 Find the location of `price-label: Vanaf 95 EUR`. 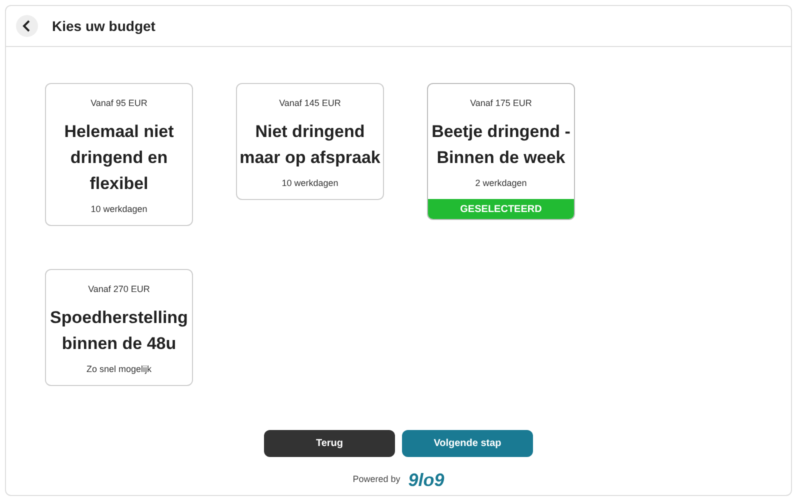

price-label: Vanaf 95 EUR is located at coordinates (119, 103).